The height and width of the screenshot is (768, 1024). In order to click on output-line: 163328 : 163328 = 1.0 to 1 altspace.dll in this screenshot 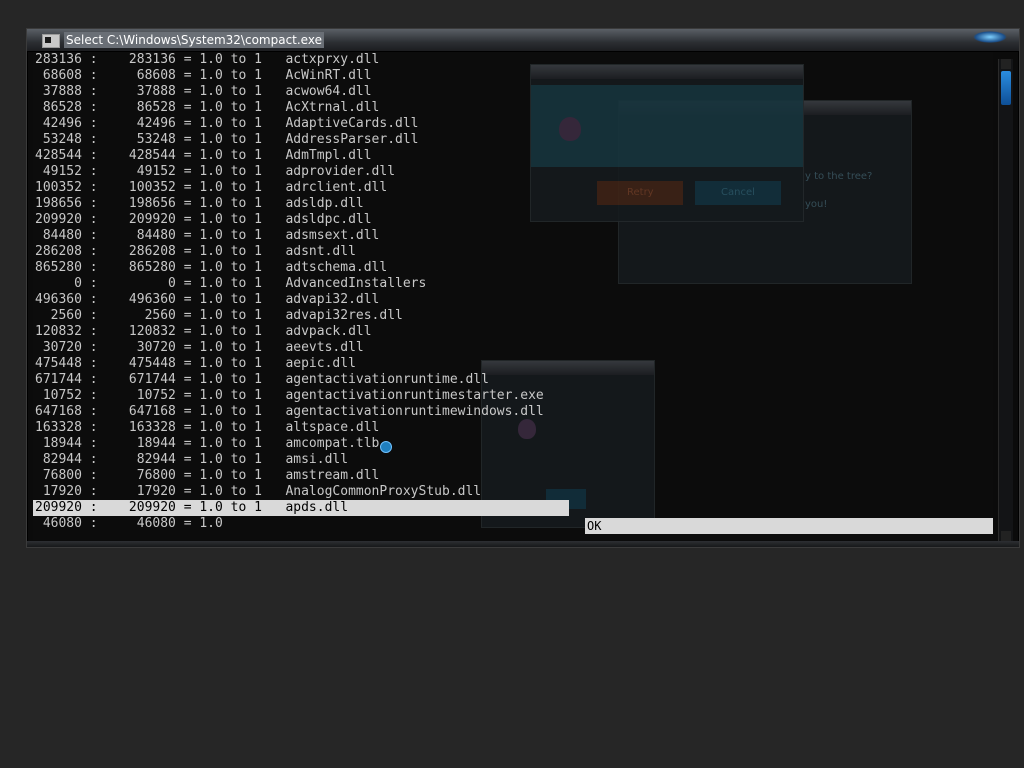, I will do `click(207, 427)`.